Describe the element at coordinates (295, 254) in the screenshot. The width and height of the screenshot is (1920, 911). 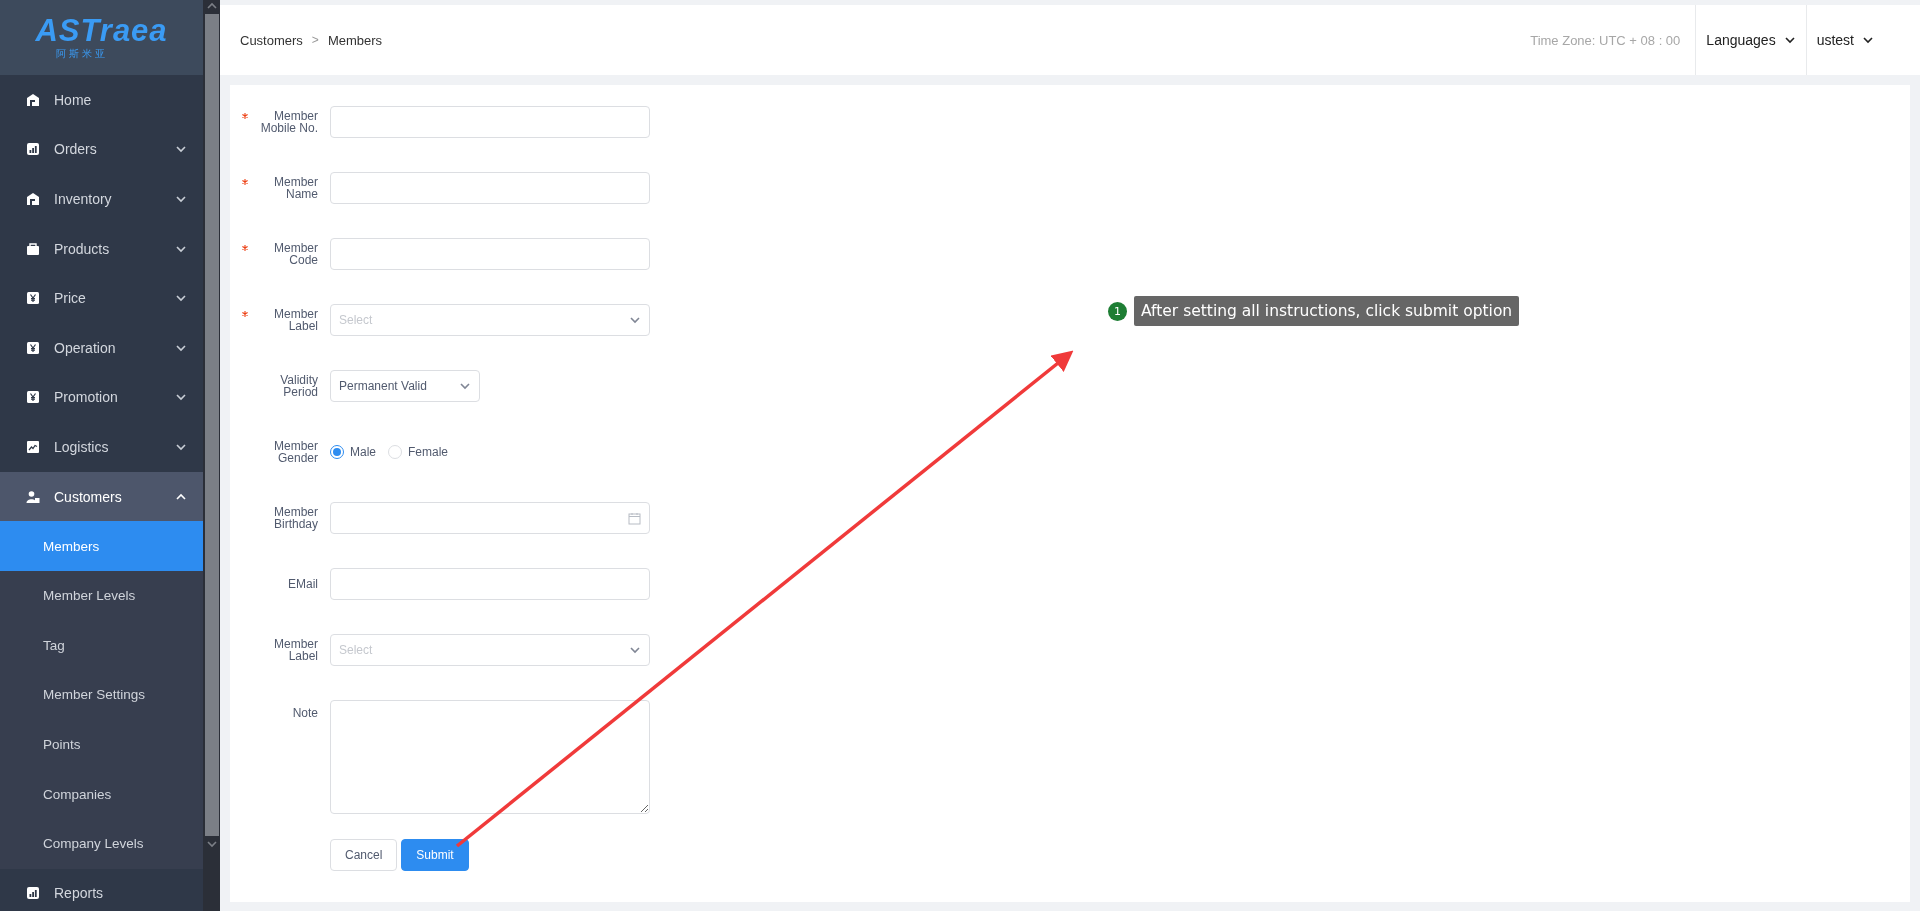
I see `field-label: Member Code` at that location.